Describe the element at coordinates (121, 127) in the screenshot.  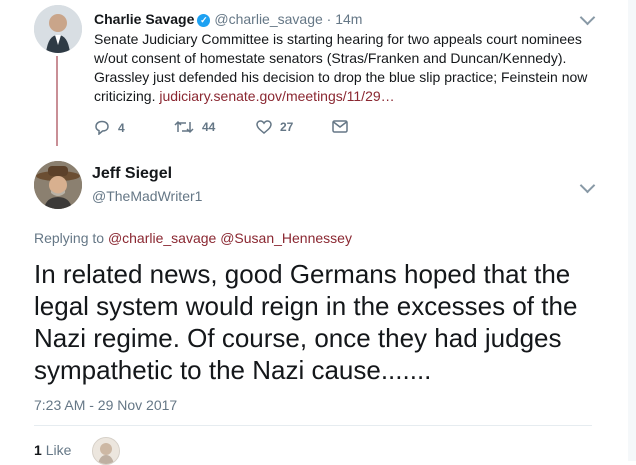
I see `reply-count: 4` at that location.